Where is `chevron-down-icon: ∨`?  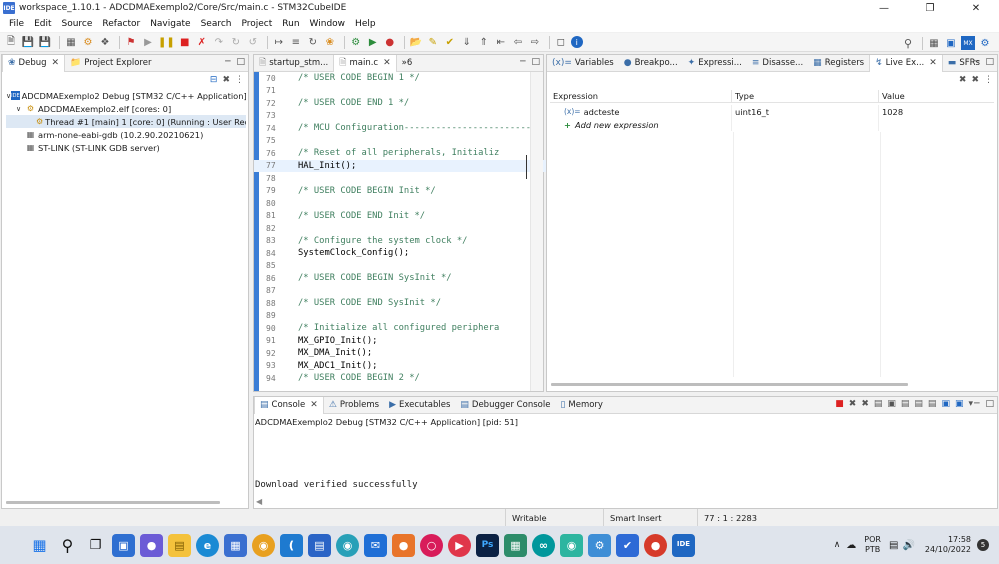
chevron-down-icon: ∨ is located at coordinates (20, 109).